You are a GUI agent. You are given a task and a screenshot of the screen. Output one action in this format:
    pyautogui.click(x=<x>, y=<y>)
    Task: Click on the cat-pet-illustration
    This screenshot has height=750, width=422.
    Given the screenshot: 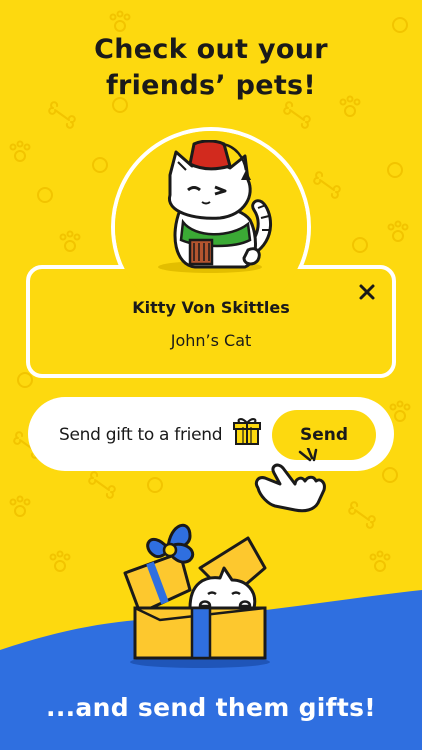 What is the action you would take?
    pyautogui.click(x=215, y=206)
    